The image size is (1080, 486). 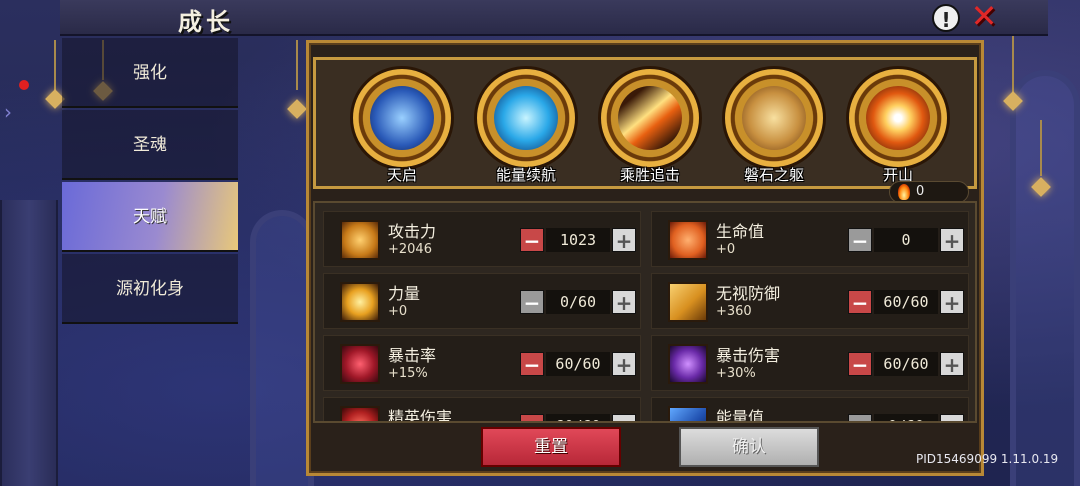 I want to click on energy-minus-button: −, so click(x=860, y=417).